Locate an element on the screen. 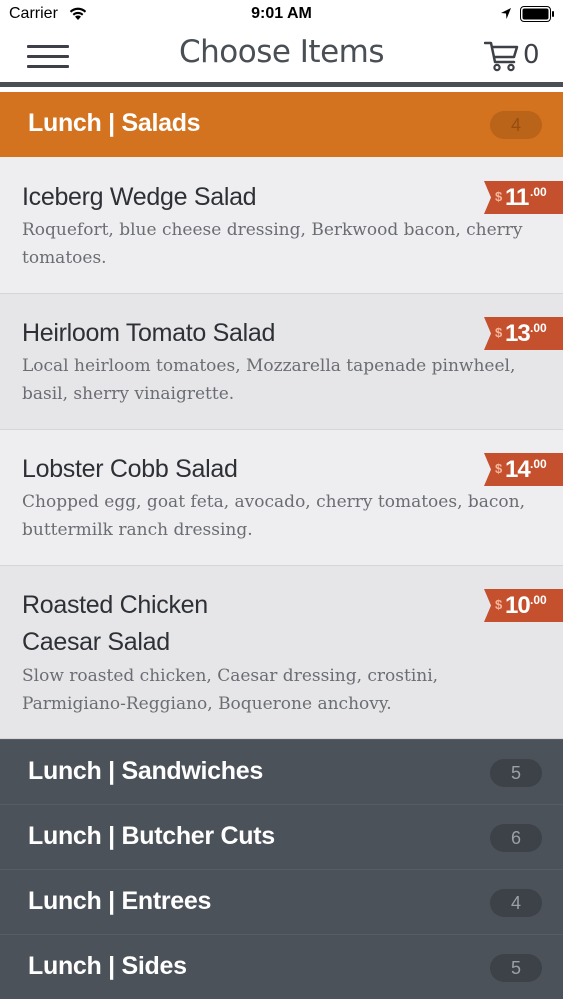  category-header-salads: Lunch | Salads 4 is located at coordinates (281, 124).